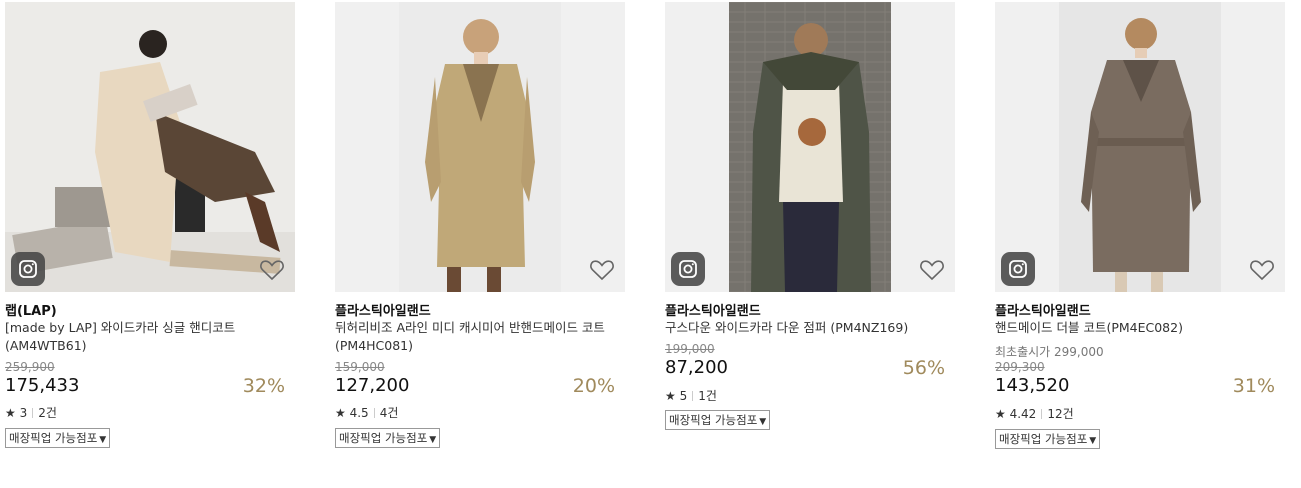  I want to click on original-price: 159,000, so click(360, 367).